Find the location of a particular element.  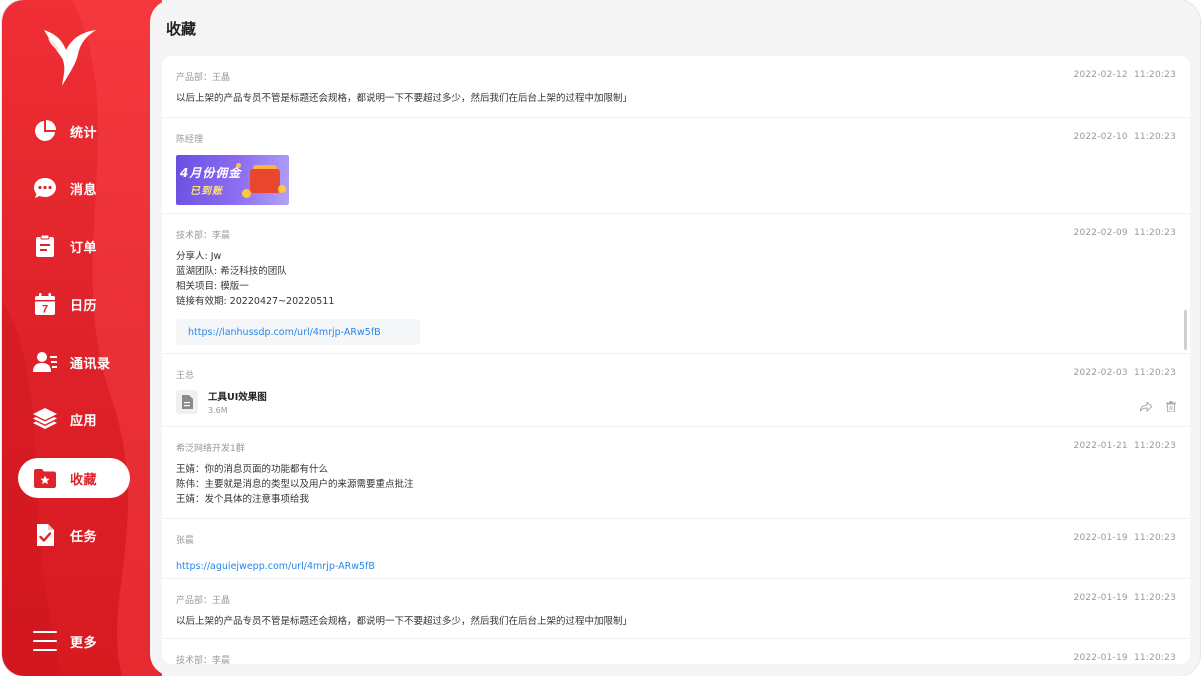

item-sender: 希泛网络开发1群 is located at coordinates (210, 449).